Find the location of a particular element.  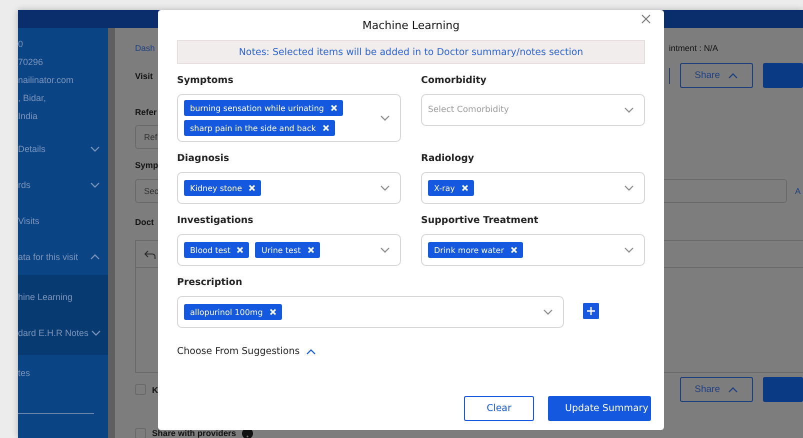

notes-banner: Notes: Selected items will be added in to Doctor summary/notes section is located at coordinates (411, 52).